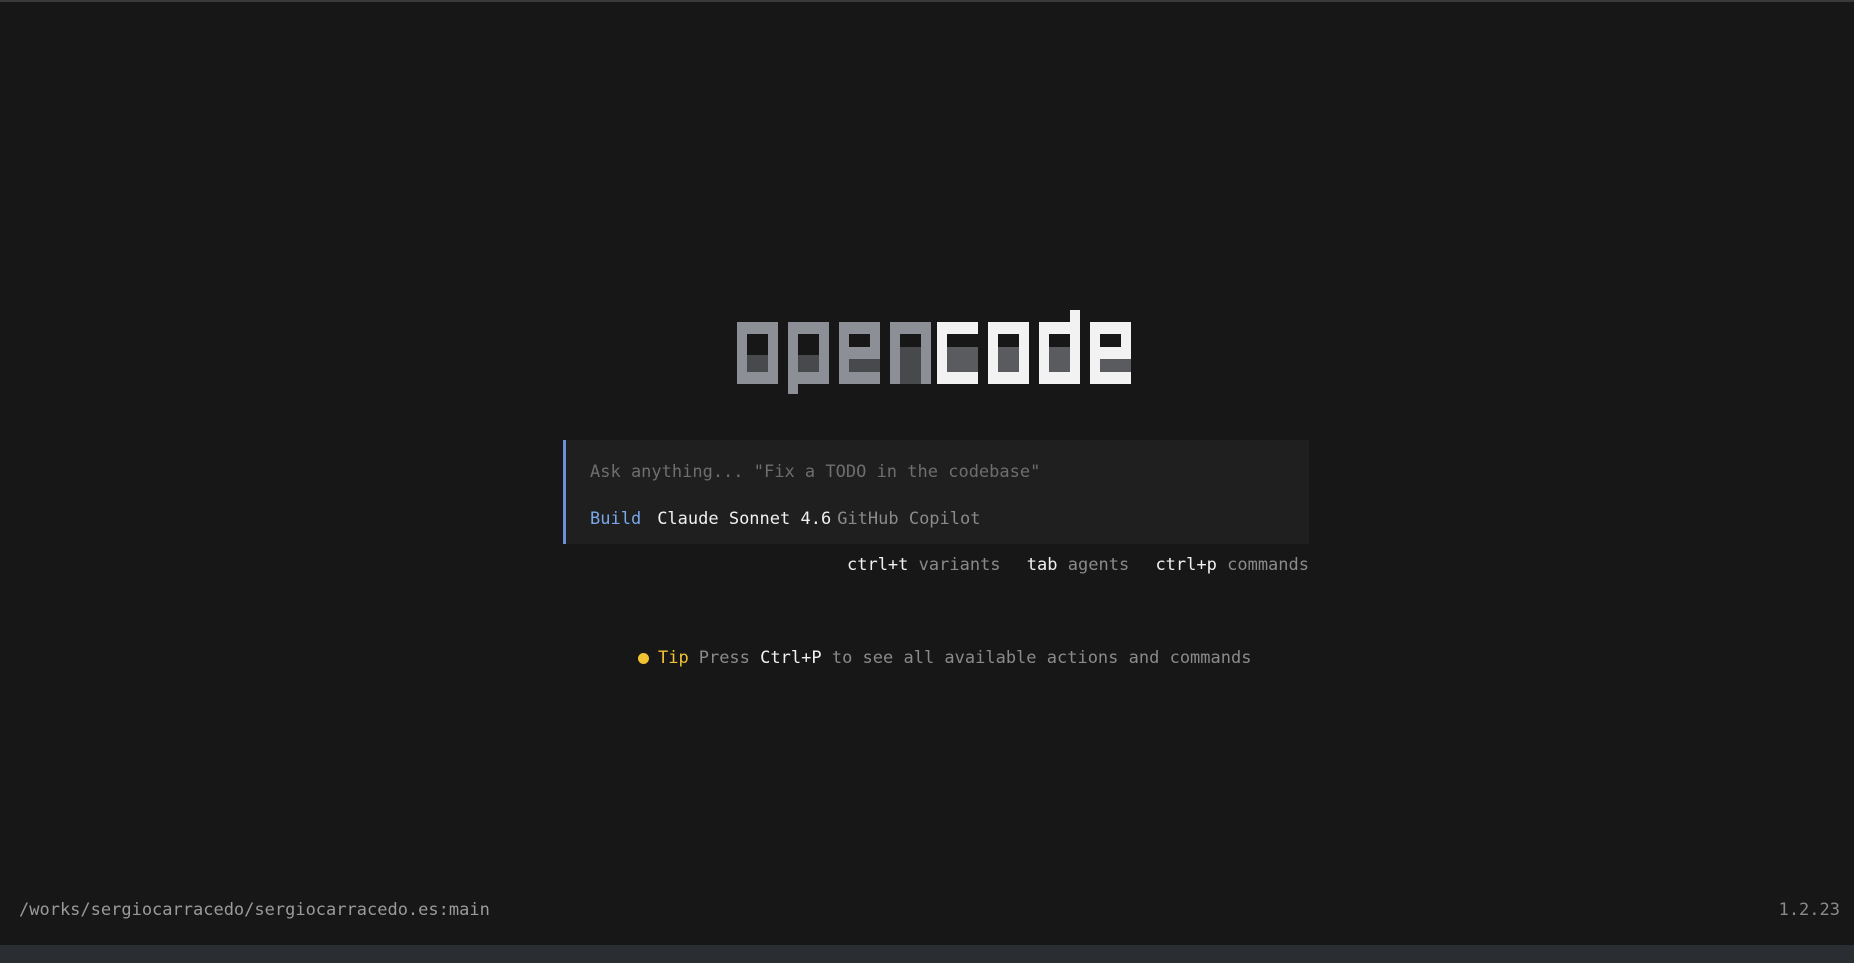 The height and width of the screenshot is (963, 1854). What do you see at coordinates (724, 658) in the screenshot?
I see `tip-text-before: Press` at bounding box center [724, 658].